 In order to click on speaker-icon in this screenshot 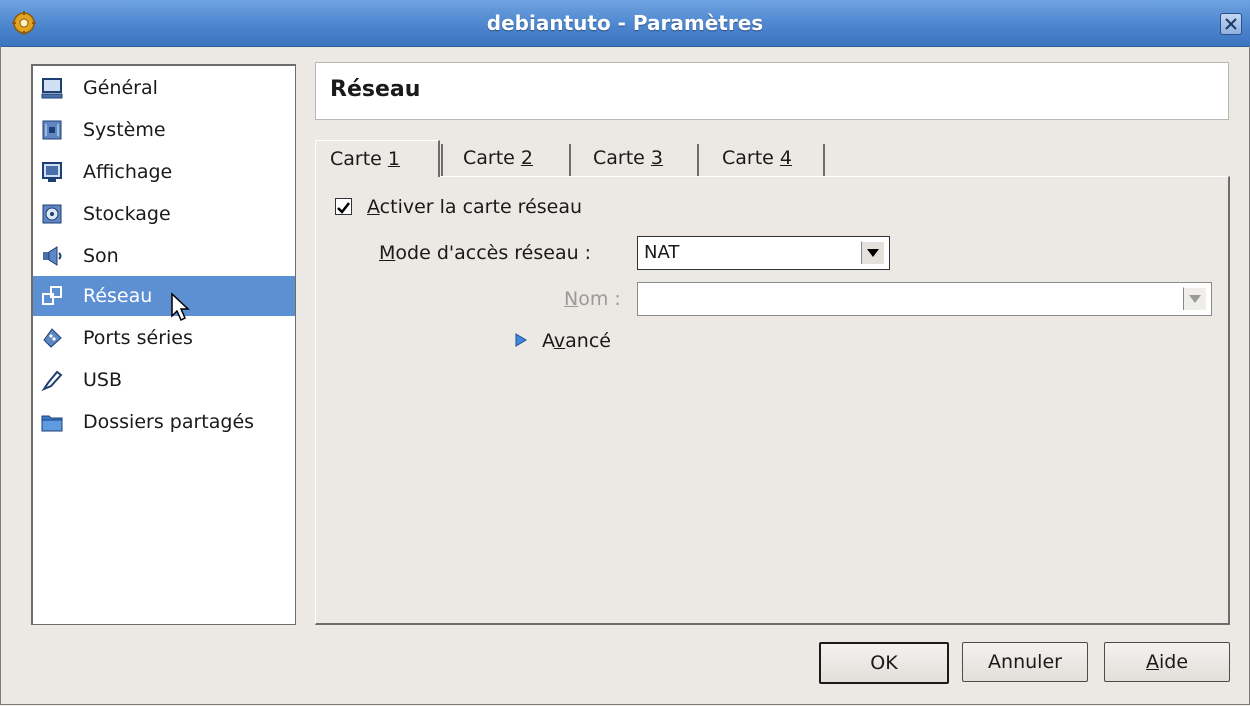, I will do `click(52, 256)`.